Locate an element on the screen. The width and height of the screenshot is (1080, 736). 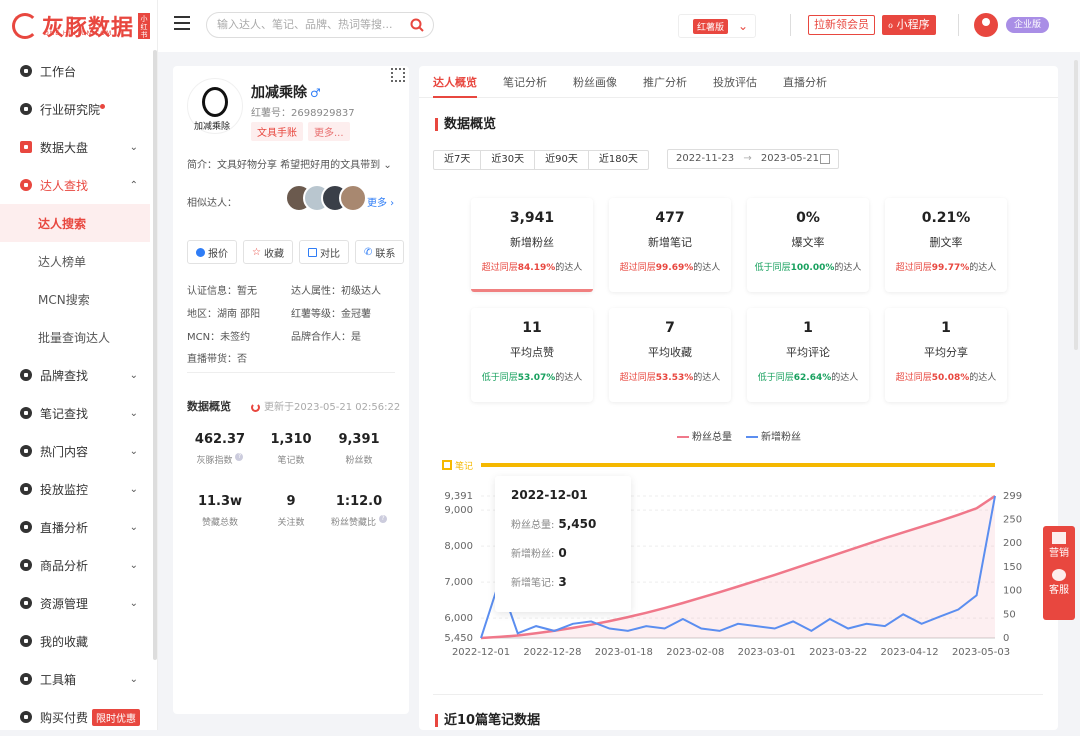
metric-card: 1 平均评论 低于同层62.64%的达人 is located at coordinates (808, 355).